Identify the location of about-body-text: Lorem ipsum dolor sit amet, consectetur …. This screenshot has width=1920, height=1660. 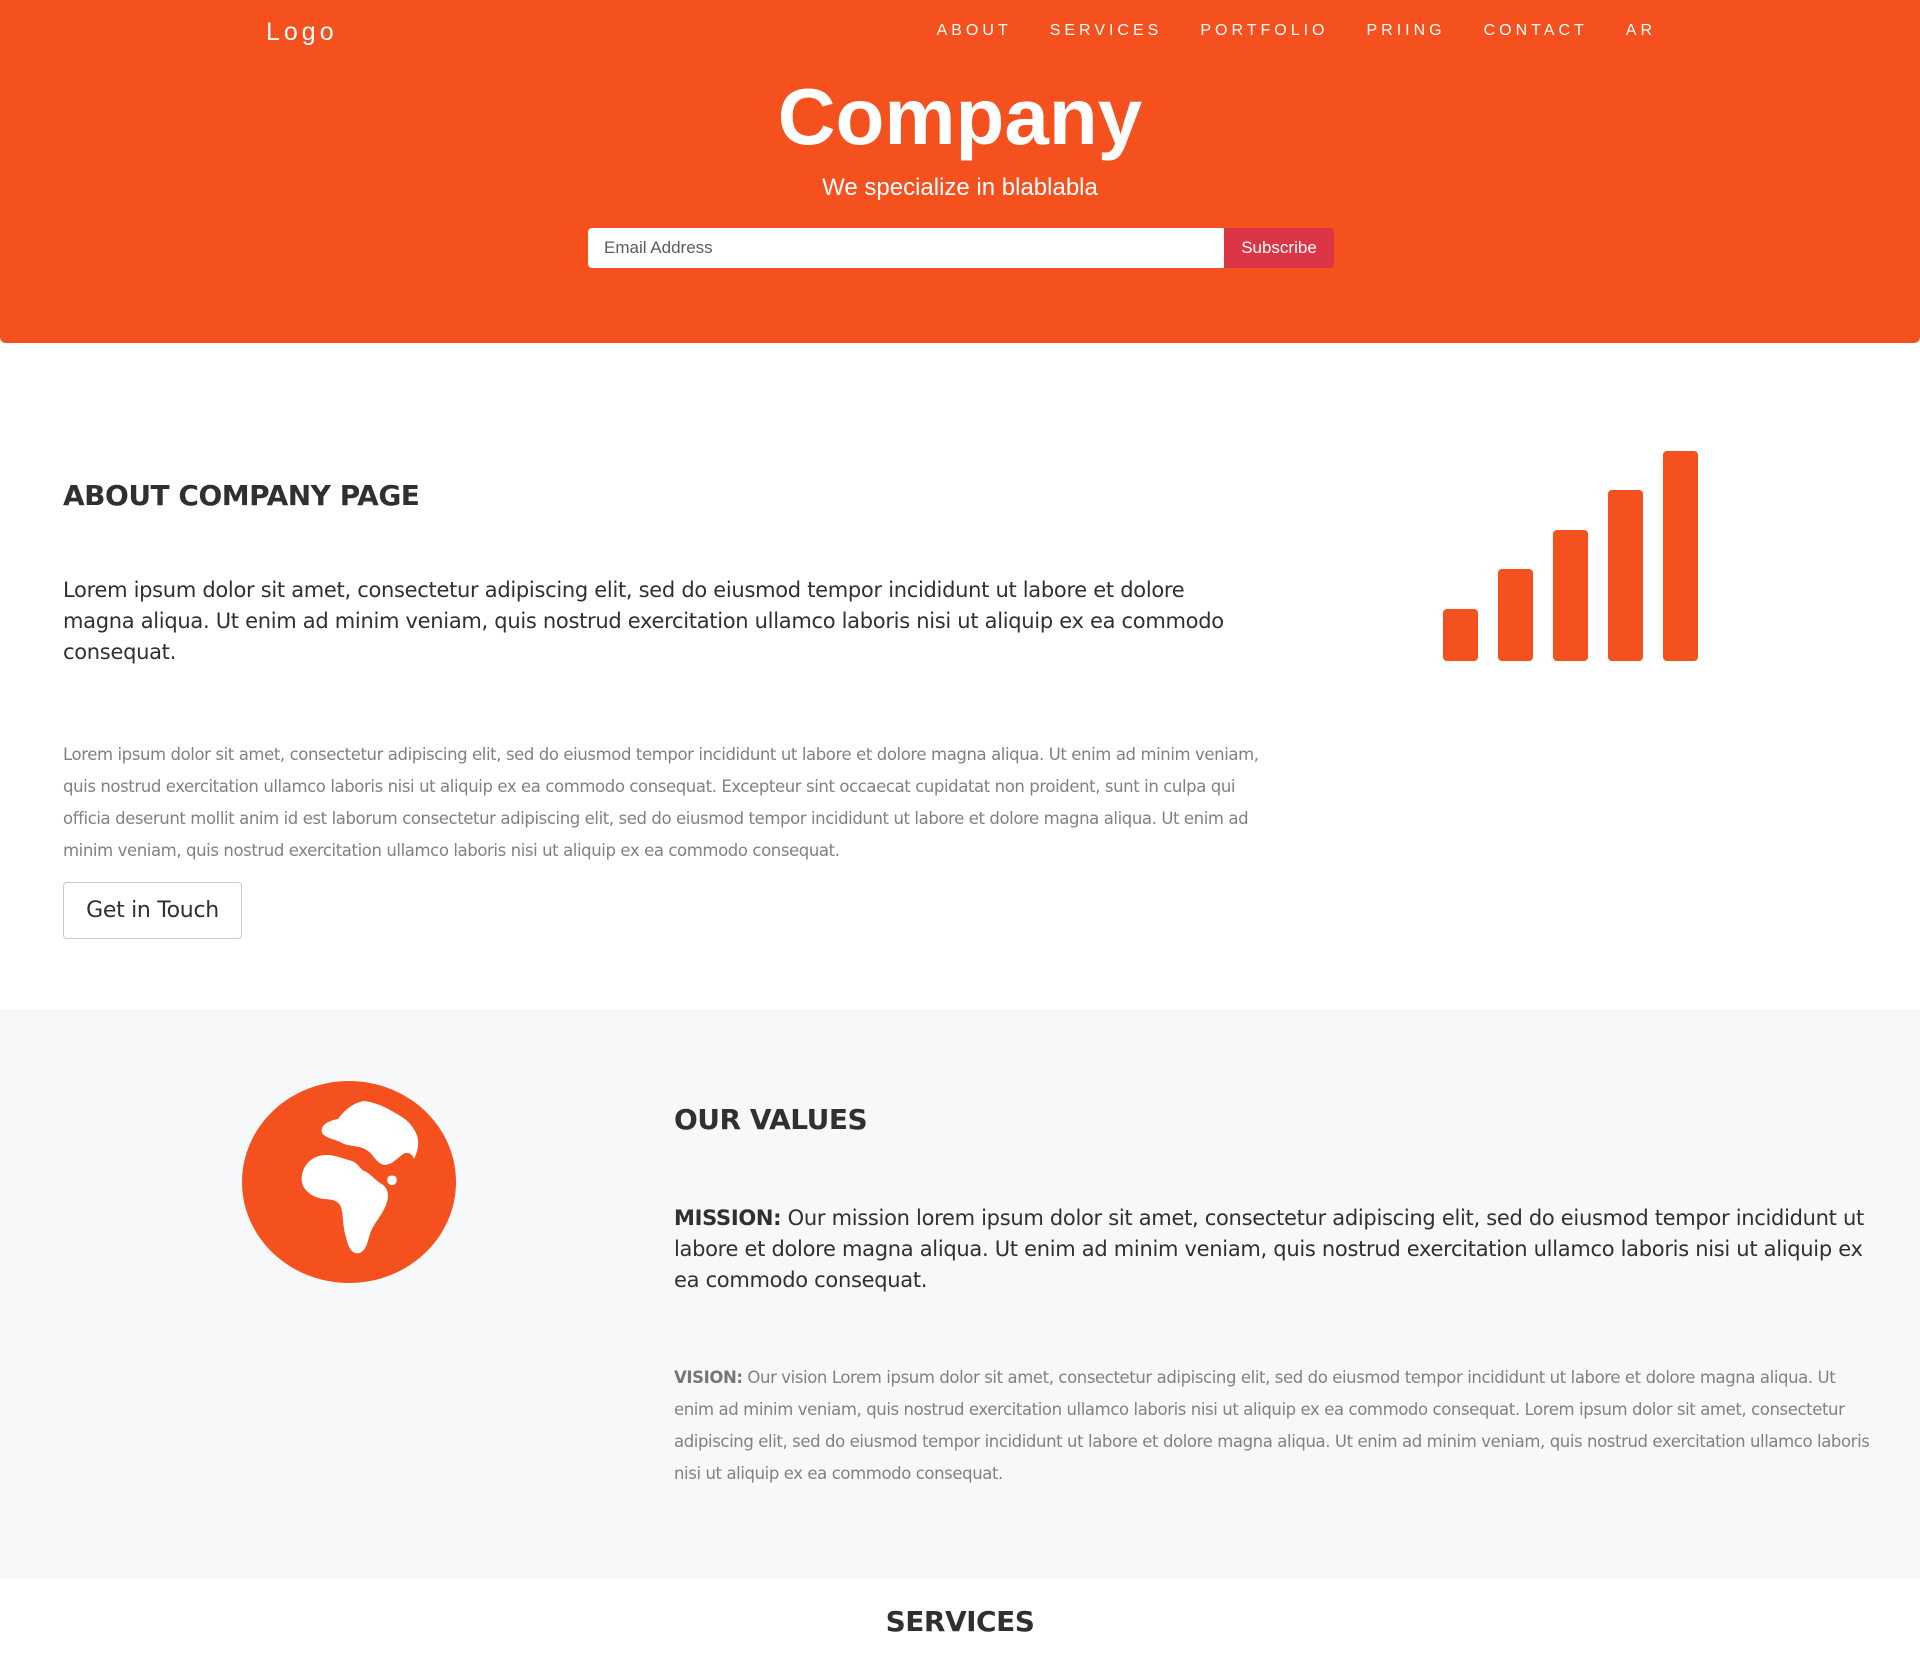
(661, 802).